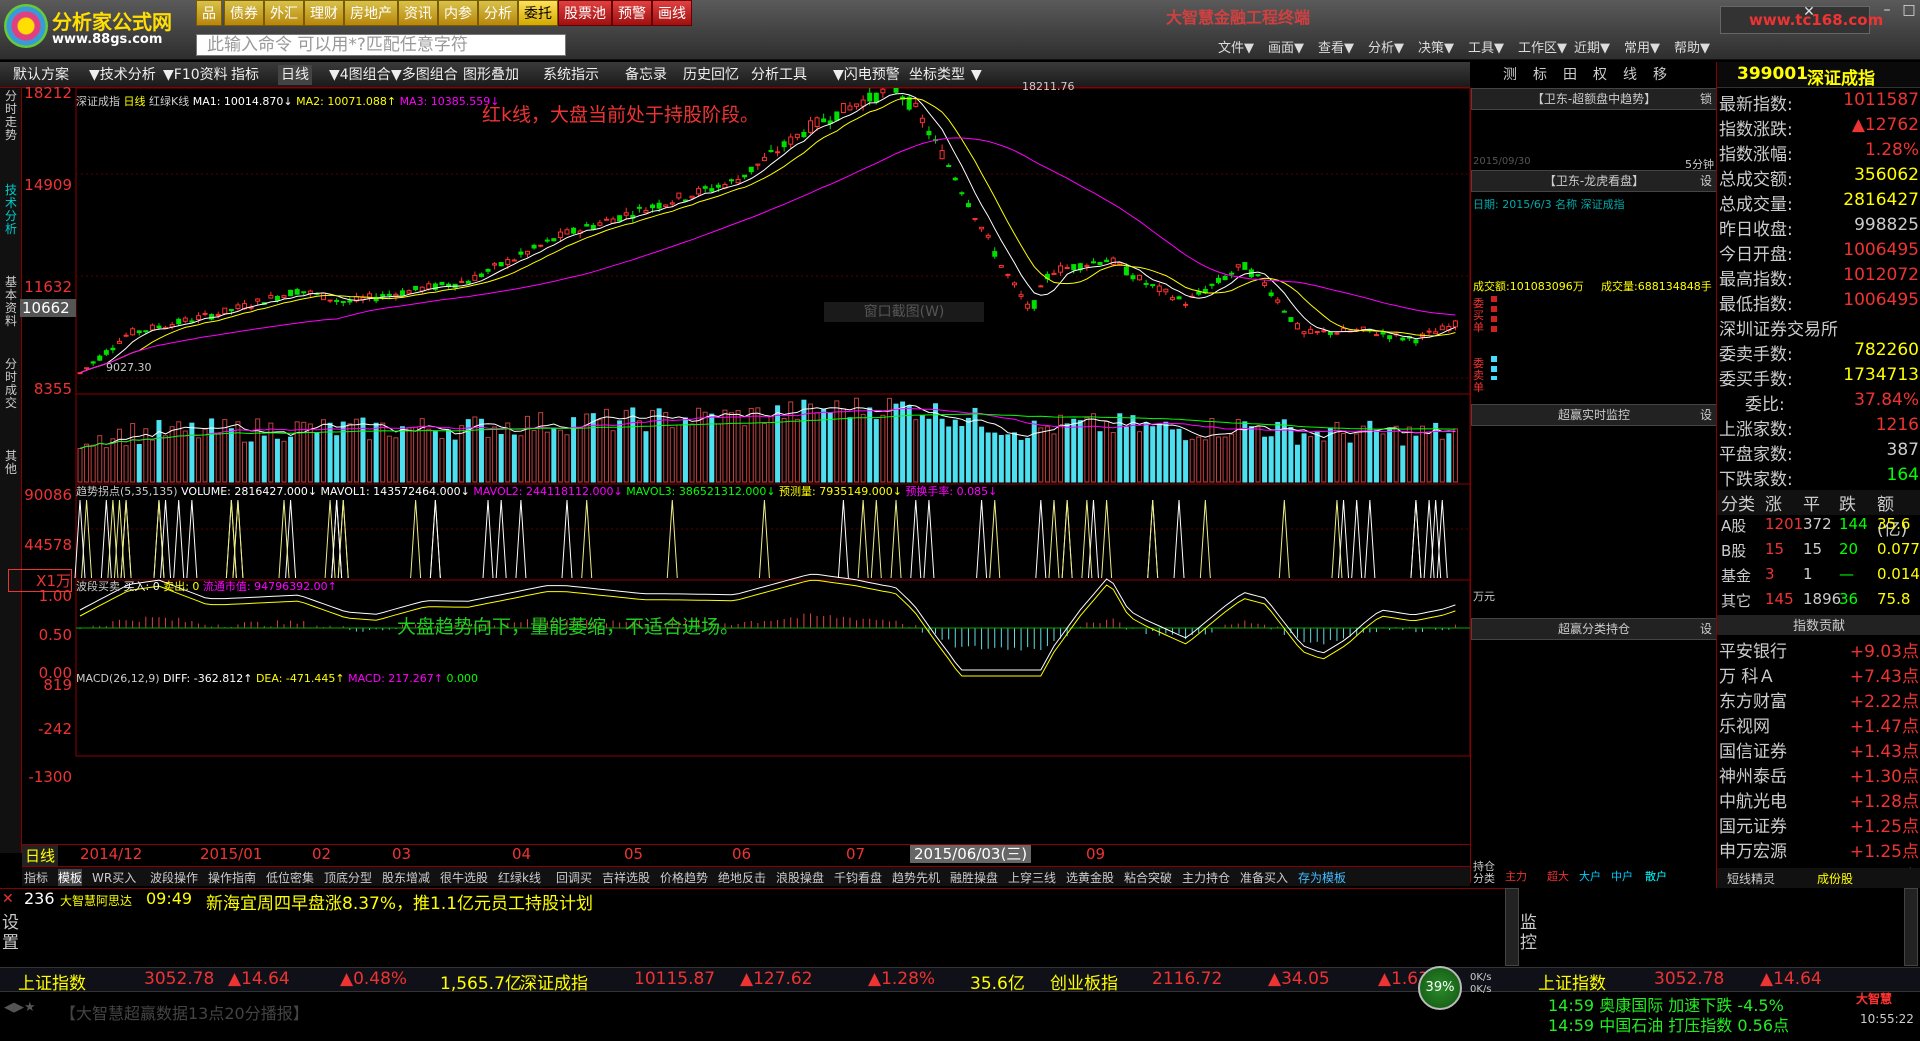  I want to click on menu-8: 常用▼, so click(1642, 46).